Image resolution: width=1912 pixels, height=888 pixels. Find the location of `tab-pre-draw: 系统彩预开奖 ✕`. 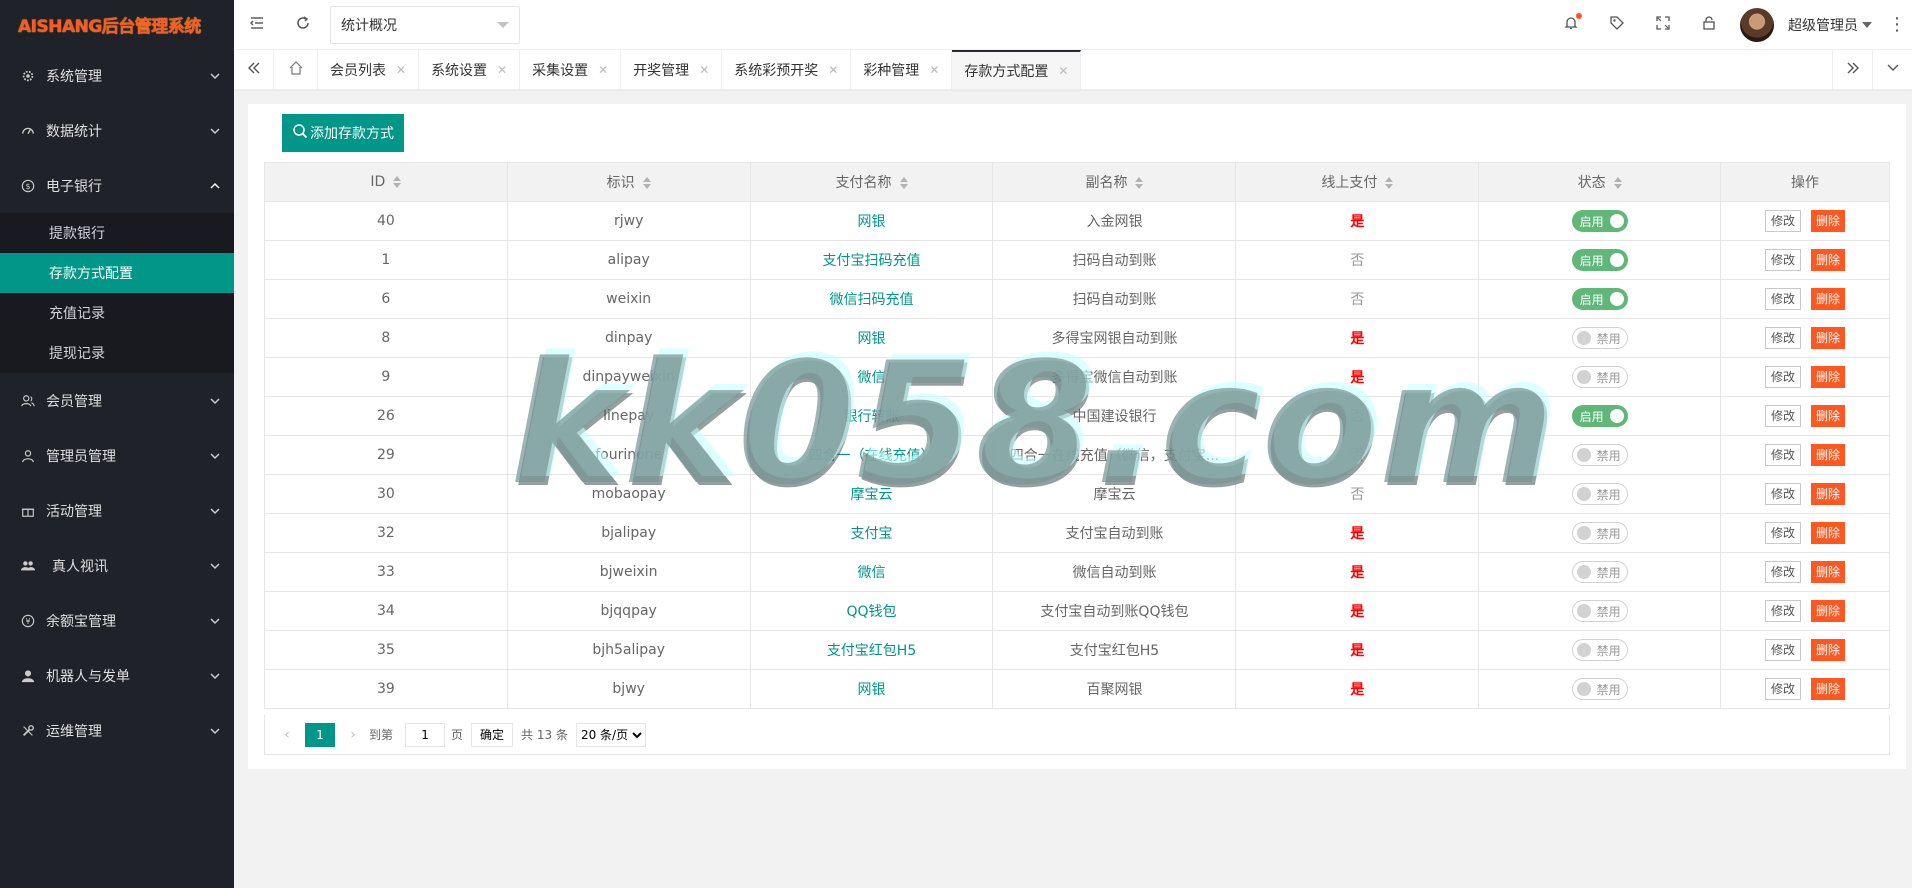

tab-pre-draw: 系统彩预开奖 ✕ is located at coordinates (787, 69).